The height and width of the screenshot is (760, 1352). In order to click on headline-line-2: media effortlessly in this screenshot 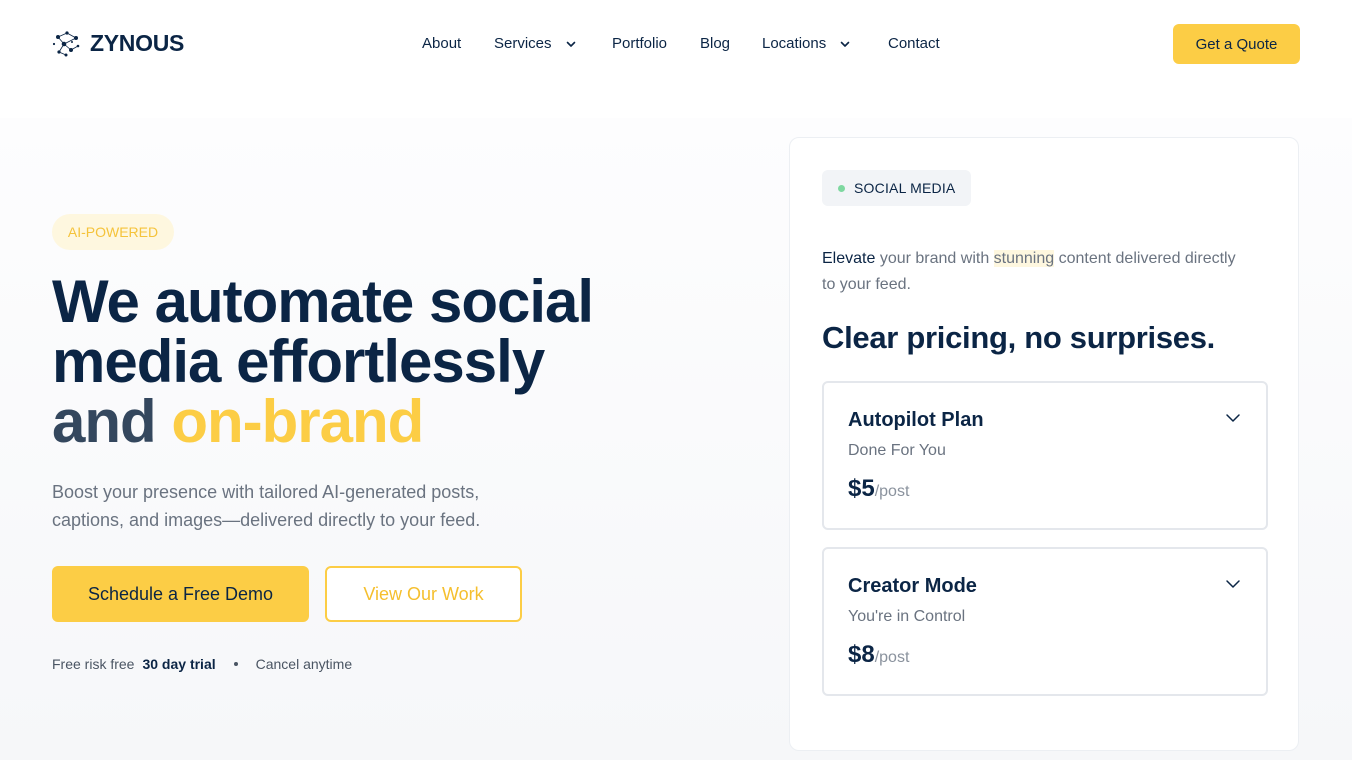, I will do `click(298, 361)`.